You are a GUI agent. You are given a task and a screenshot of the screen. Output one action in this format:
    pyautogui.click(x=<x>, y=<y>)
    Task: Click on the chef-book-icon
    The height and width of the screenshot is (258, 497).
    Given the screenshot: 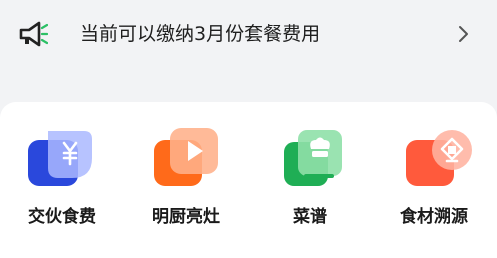 What is the action you would take?
    pyautogui.click(x=313, y=158)
    